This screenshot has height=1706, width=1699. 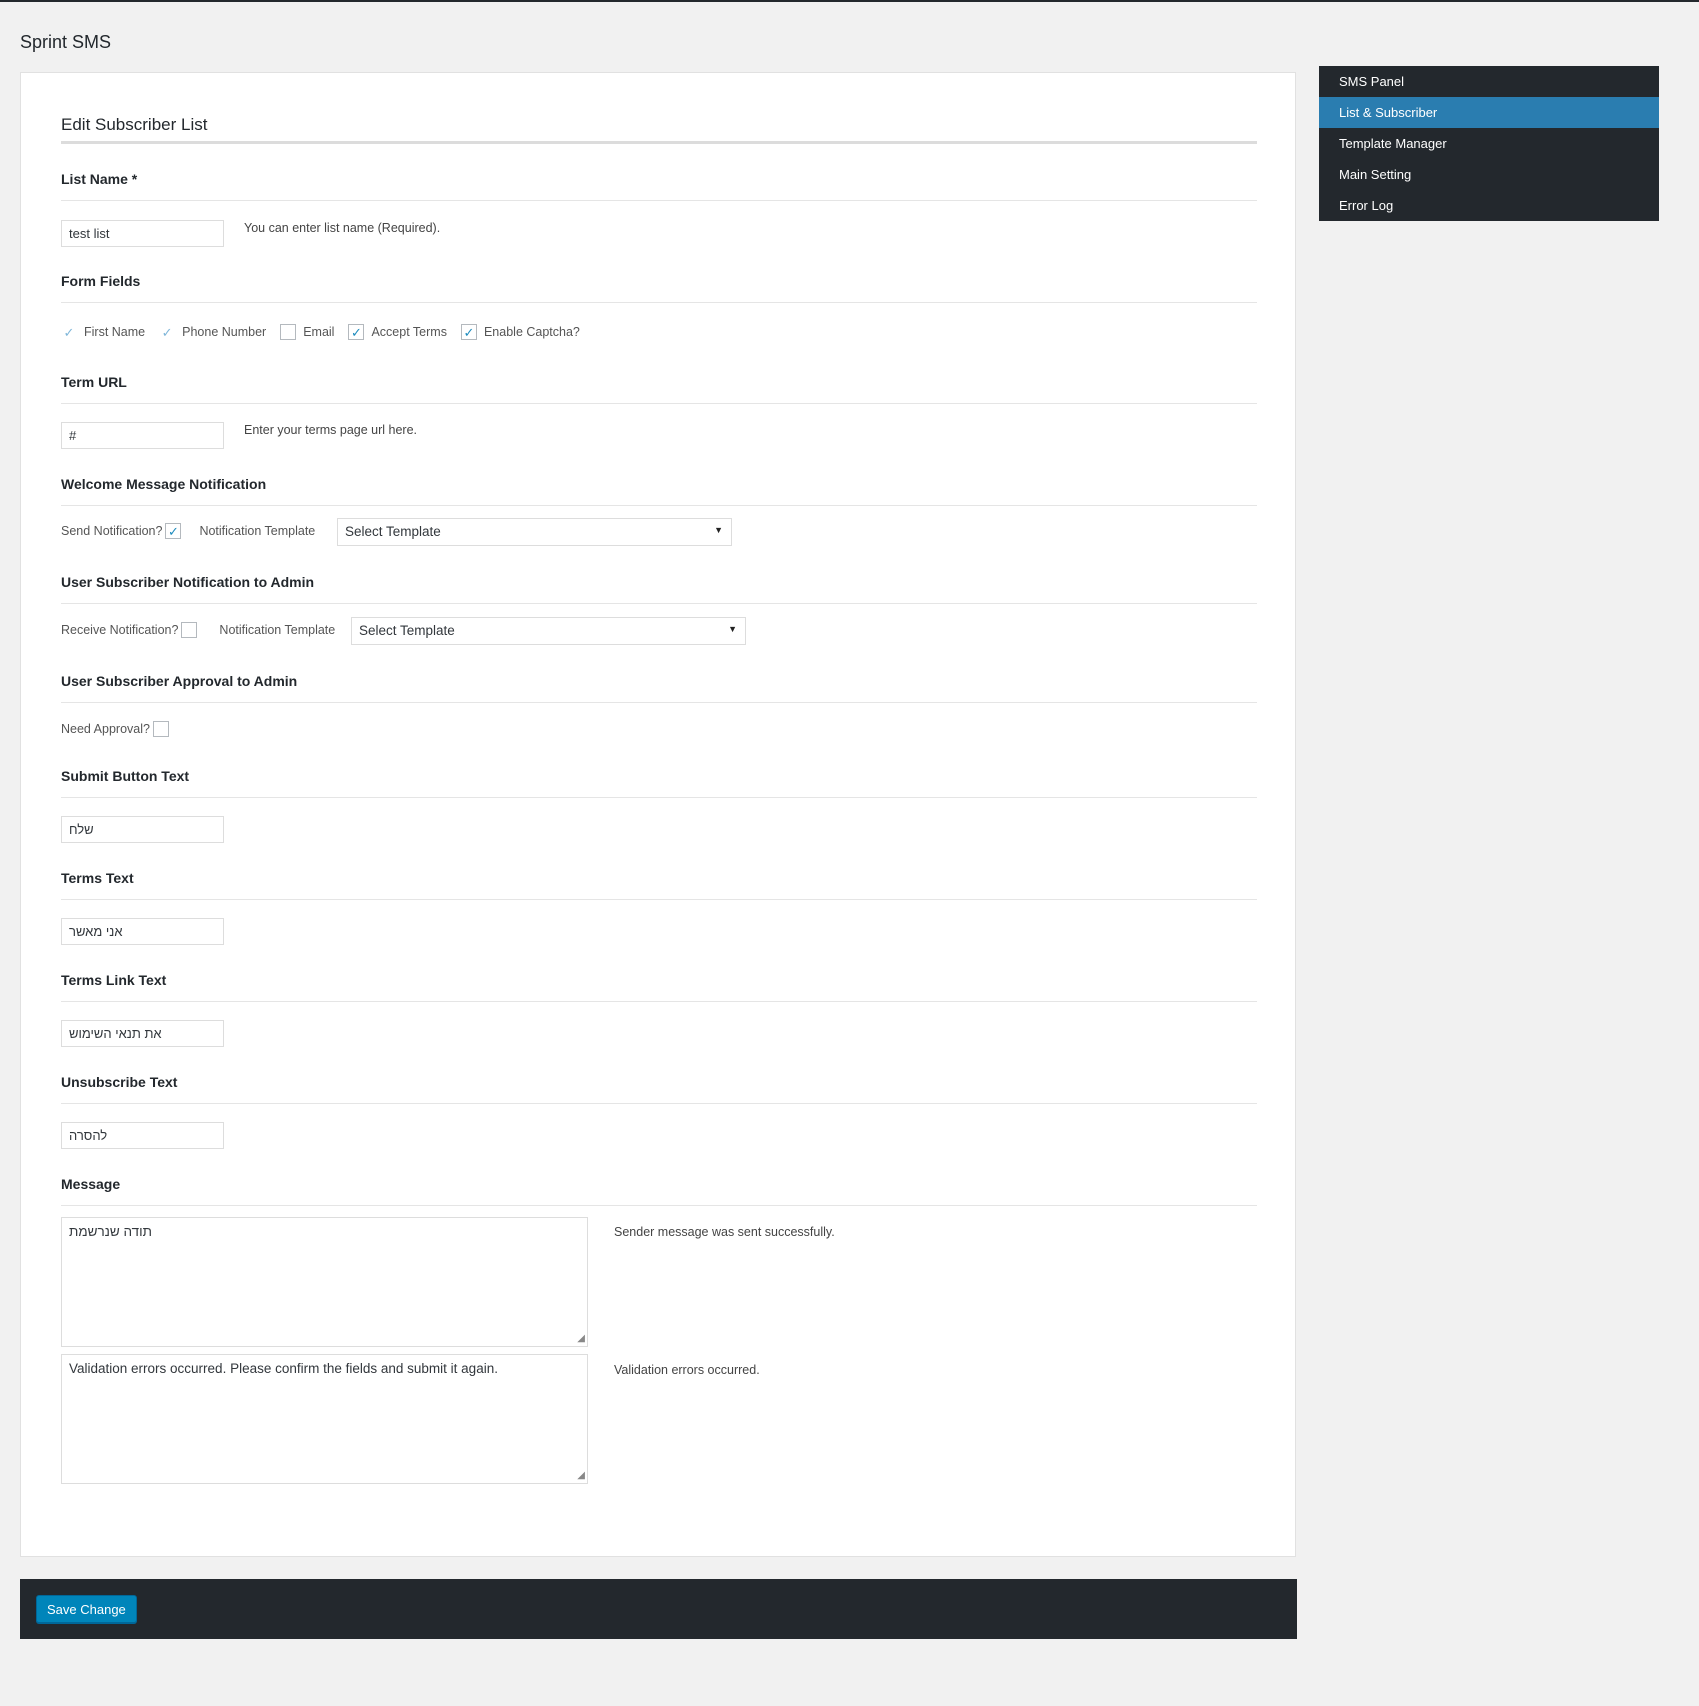 I want to click on section-title: Terms Link Text, so click(x=659, y=987).